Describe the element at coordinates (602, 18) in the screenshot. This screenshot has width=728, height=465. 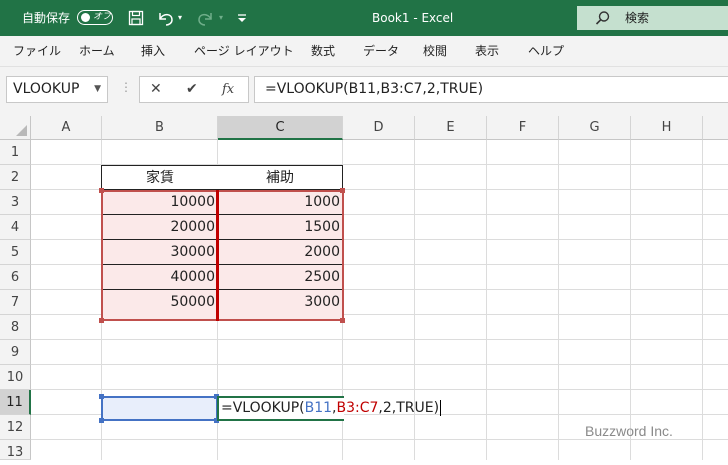
I see `search-icon` at that location.